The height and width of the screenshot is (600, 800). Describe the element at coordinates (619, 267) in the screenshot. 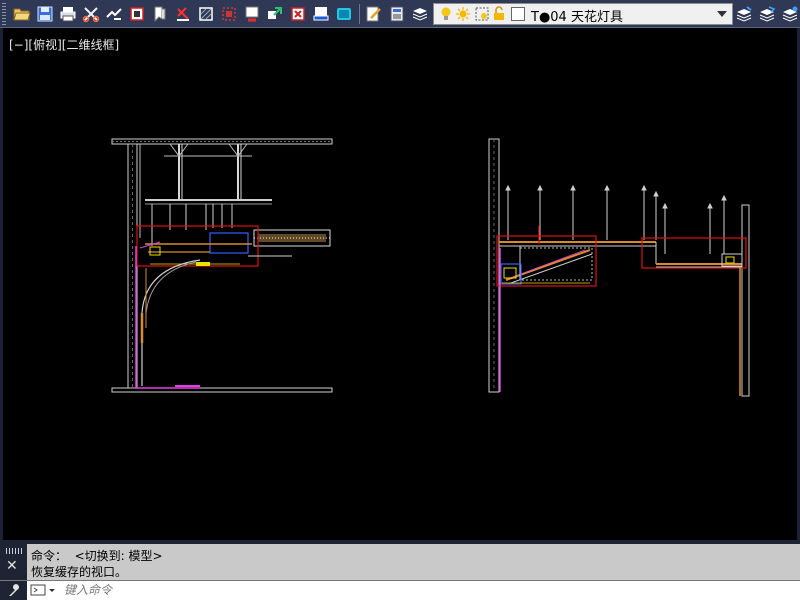

I see `right-ceiling-section` at that location.